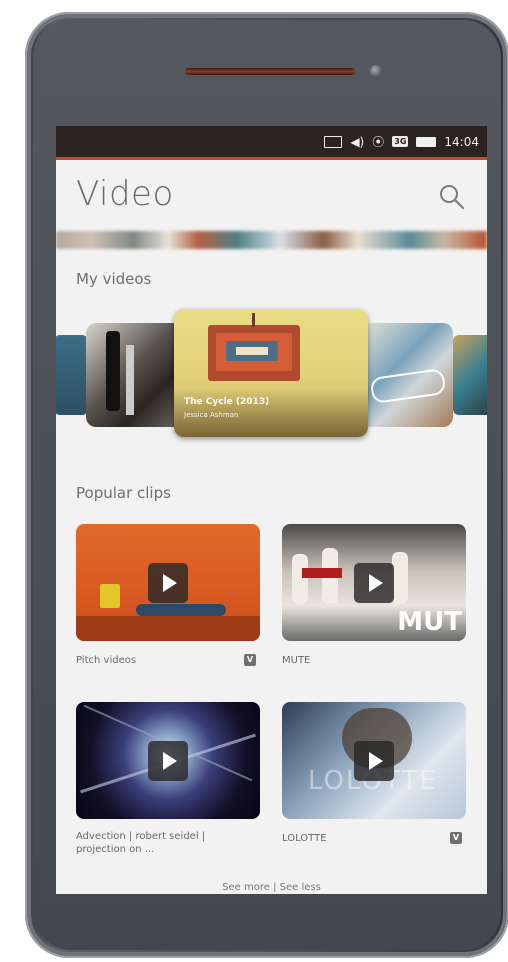  I want to click on wifi-icon: ⦿, so click(378, 141).